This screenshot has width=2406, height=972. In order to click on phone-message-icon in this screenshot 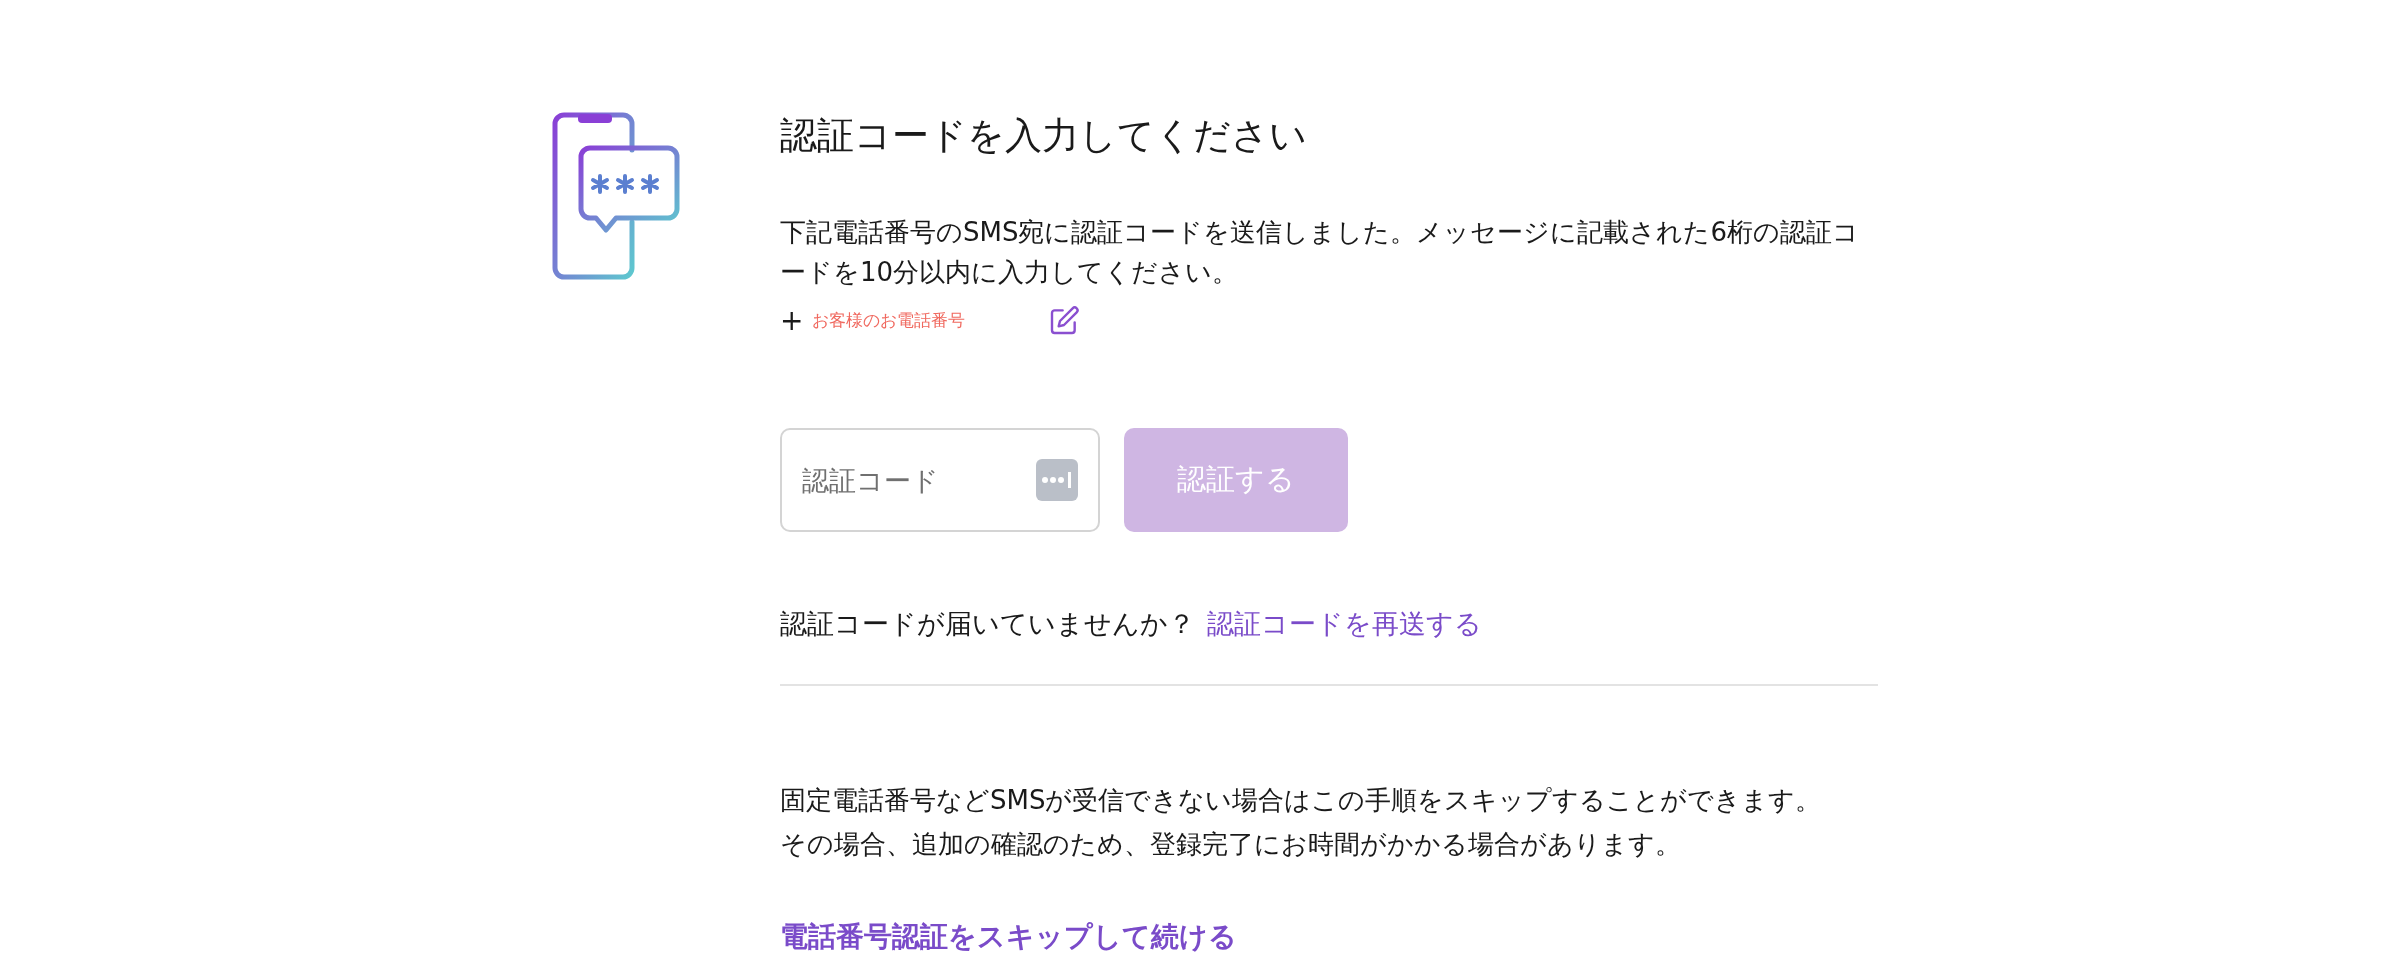, I will do `click(616, 196)`.